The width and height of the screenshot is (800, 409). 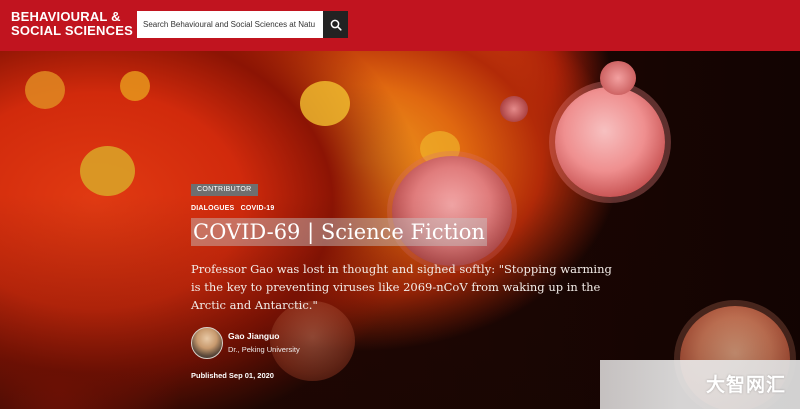 I want to click on logo-line-2: SOCIAL SCIENCES, so click(x=72, y=30).